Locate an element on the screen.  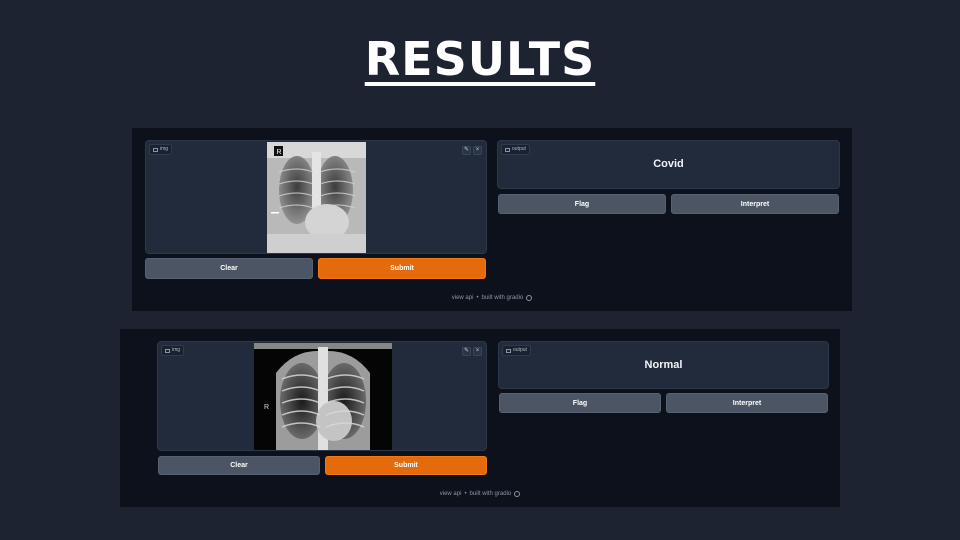
xray-covid-graphic: R is located at coordinates (316, 197).